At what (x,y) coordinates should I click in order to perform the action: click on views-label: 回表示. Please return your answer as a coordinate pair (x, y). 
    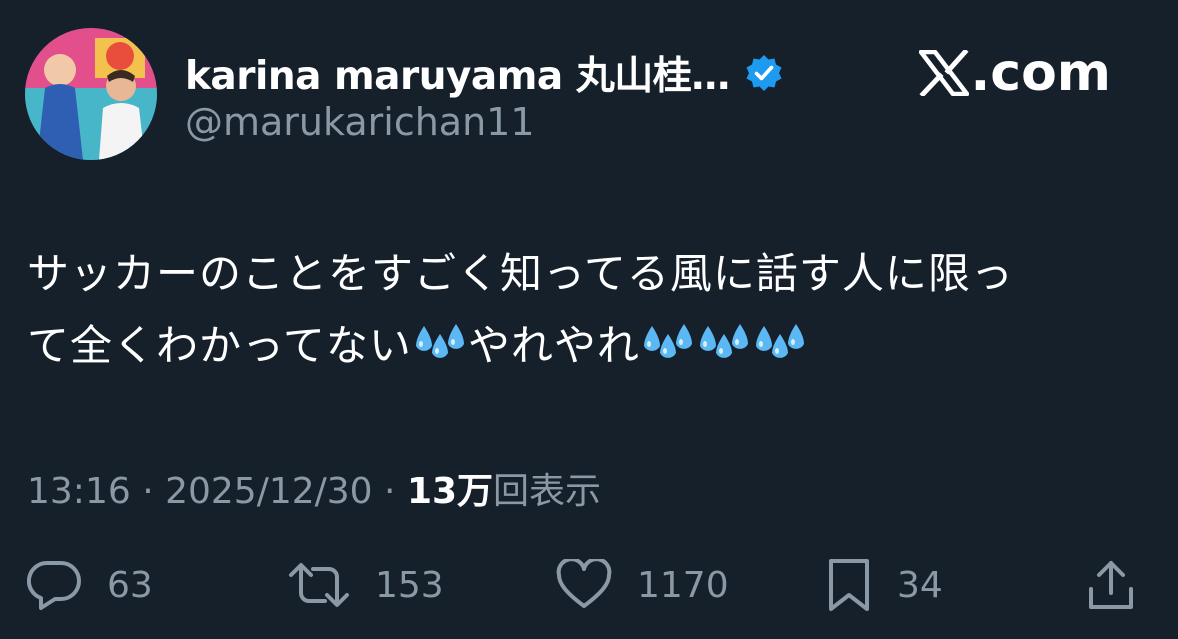
    Looking at the image, I should click on (547, 491).